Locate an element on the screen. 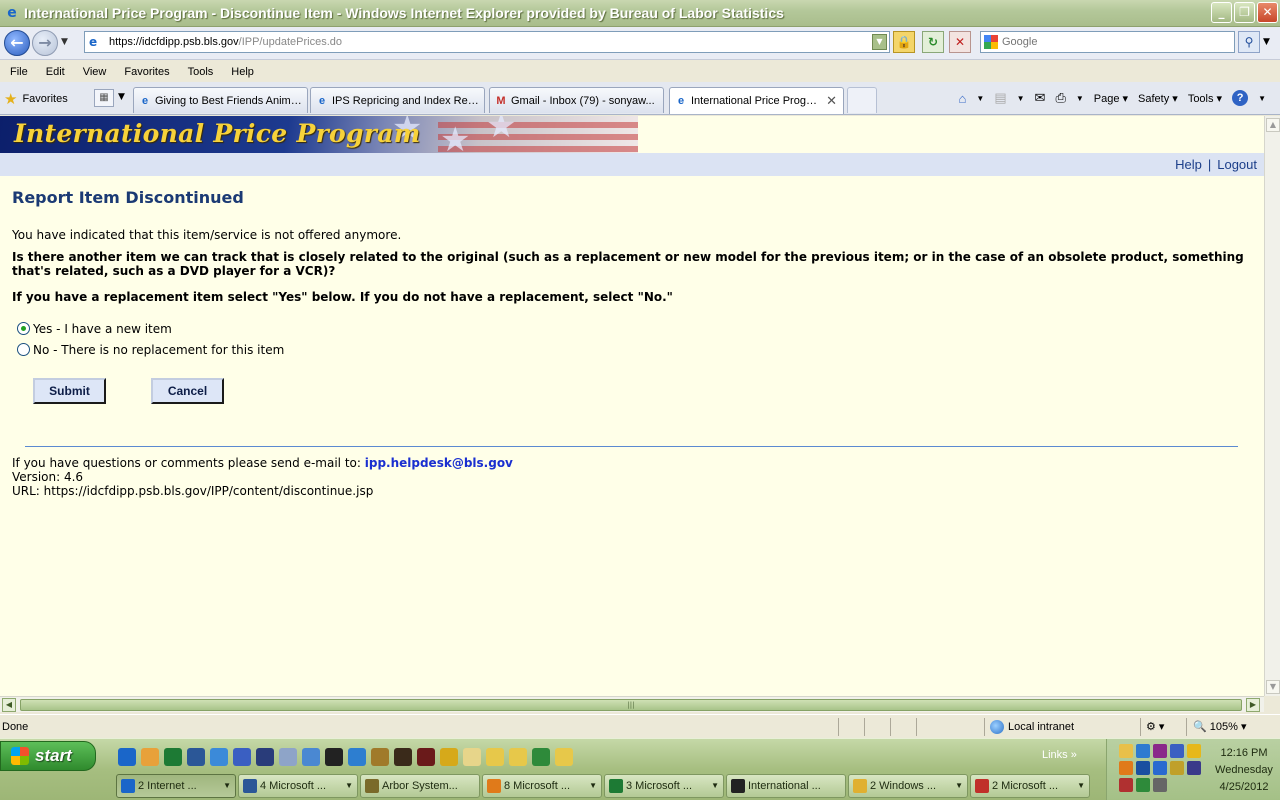 The width and height of the screenshot is (1280, 800). mail-icon is located at coordinates (1126, 751).